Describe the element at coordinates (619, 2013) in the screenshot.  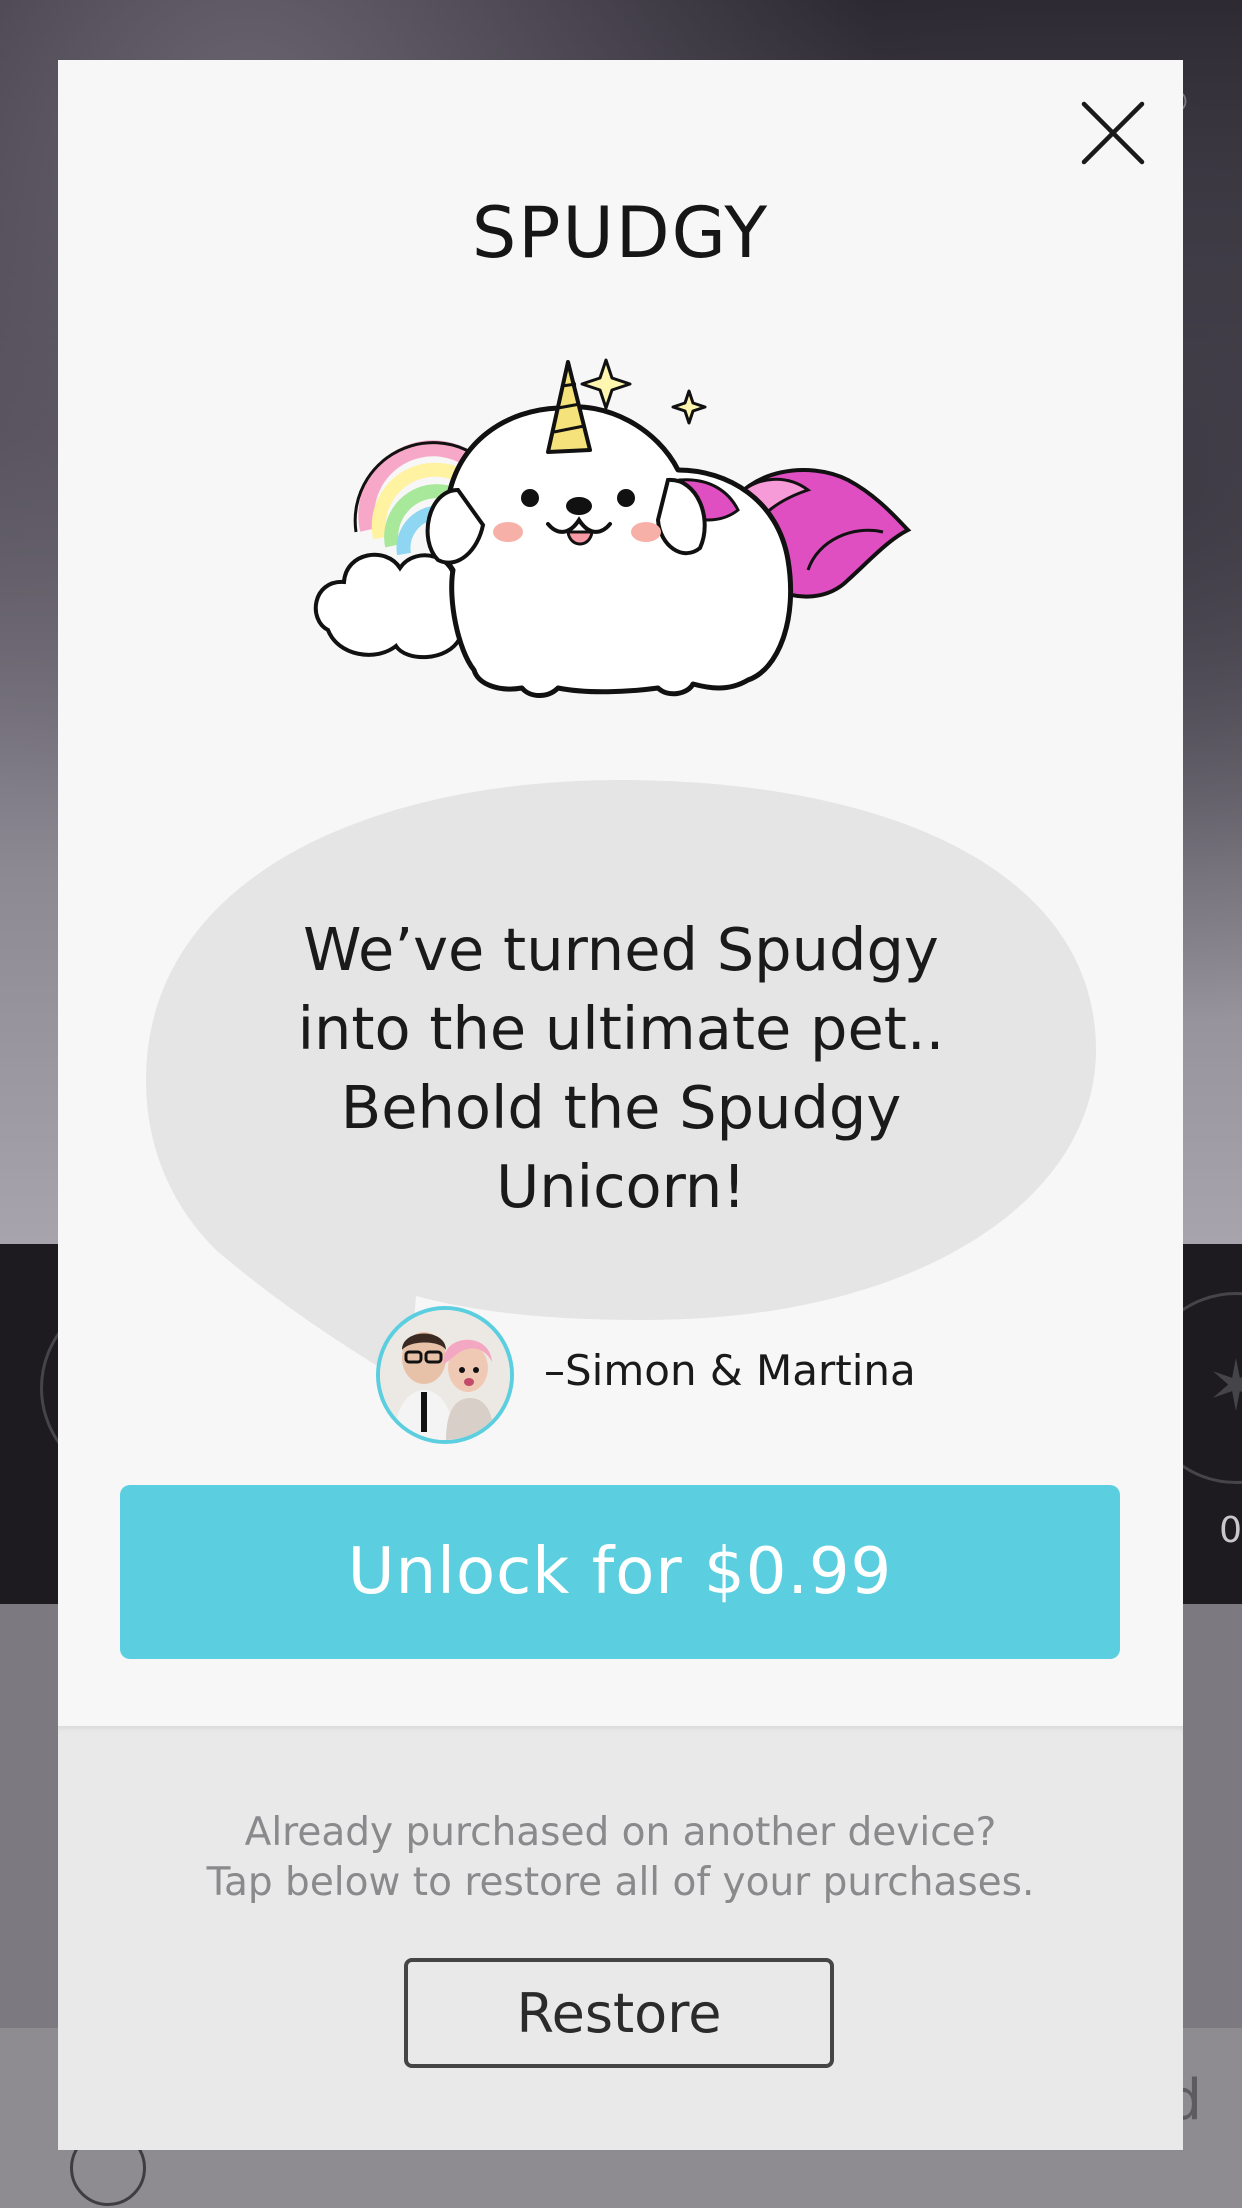
I see `restore-button: Restore` at that location.